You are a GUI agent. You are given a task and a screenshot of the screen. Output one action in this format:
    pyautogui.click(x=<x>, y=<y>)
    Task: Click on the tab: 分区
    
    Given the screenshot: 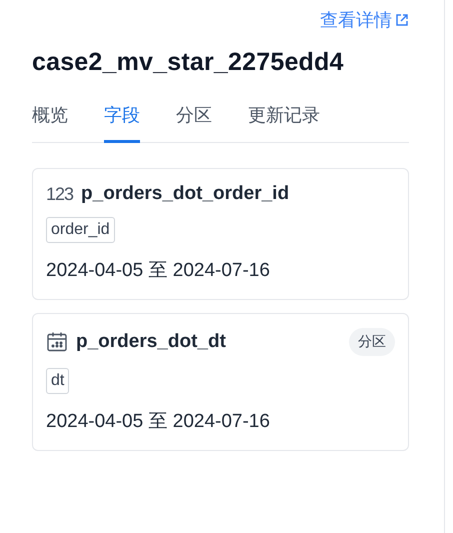 What is the action you would take?
    pyautogui.click(x=194, y=123)
    